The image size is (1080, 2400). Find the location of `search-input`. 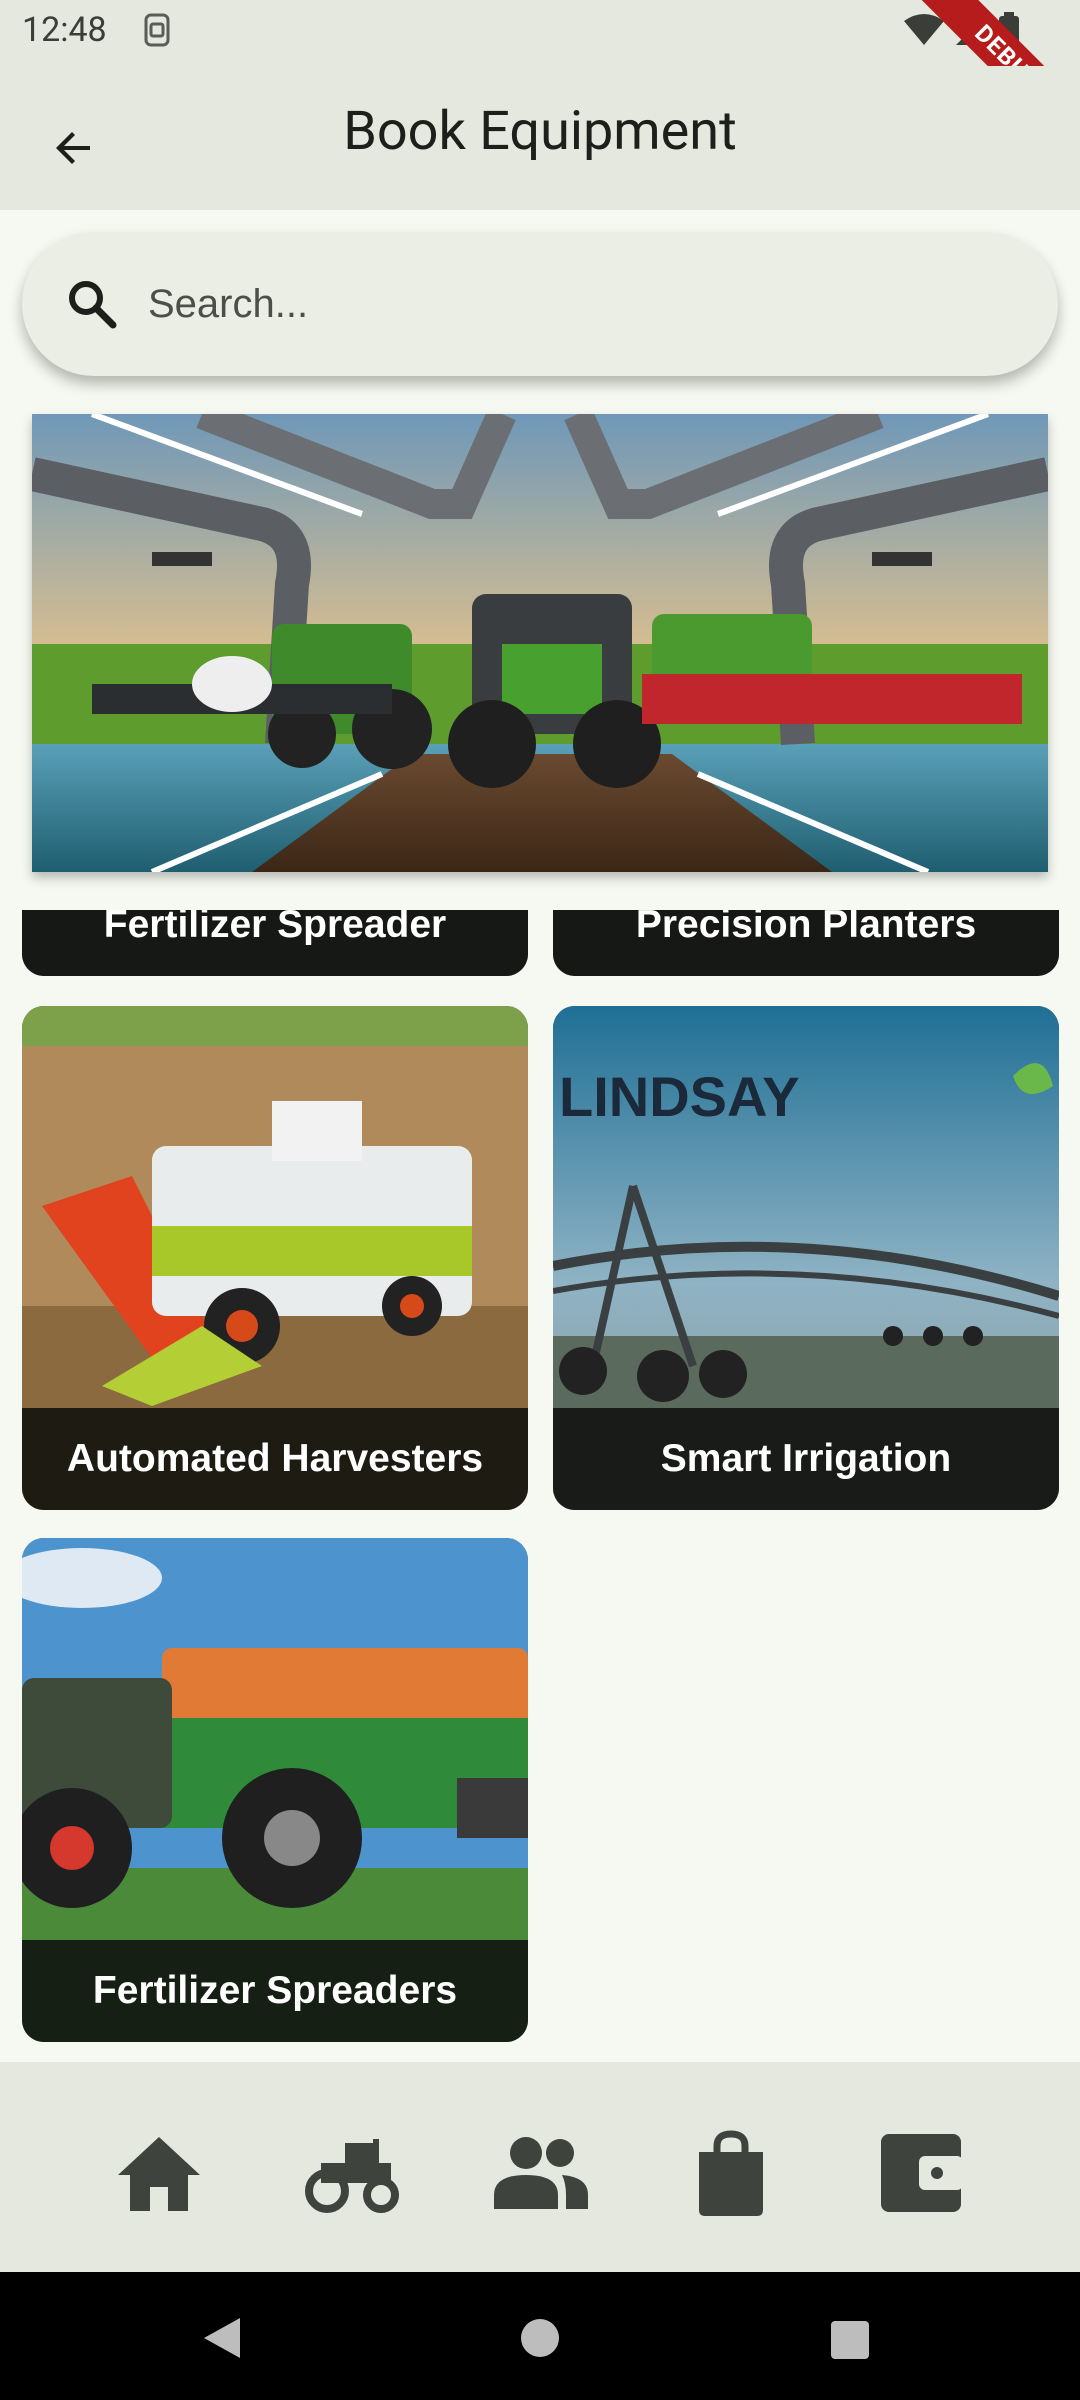

search-input is located at coordinates (578, 304).